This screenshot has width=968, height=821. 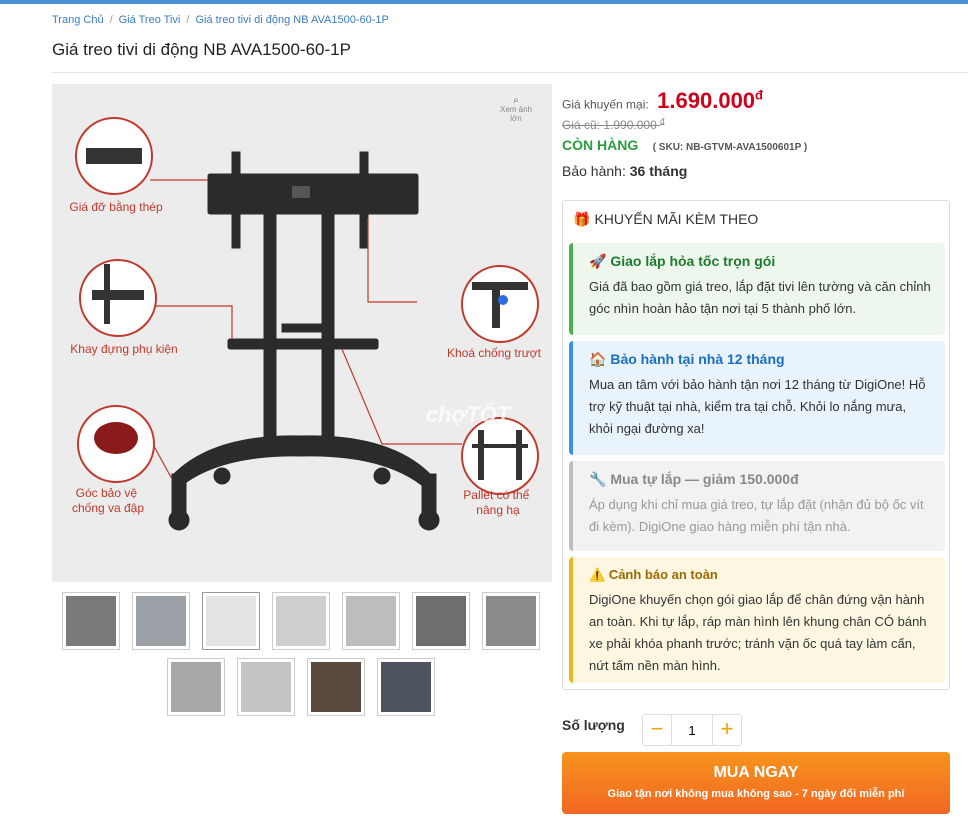 What do you see at coordinates (657, 730) in the screenshot?
I see `quantity-minus-button: −` at bounding box center [657, 730].